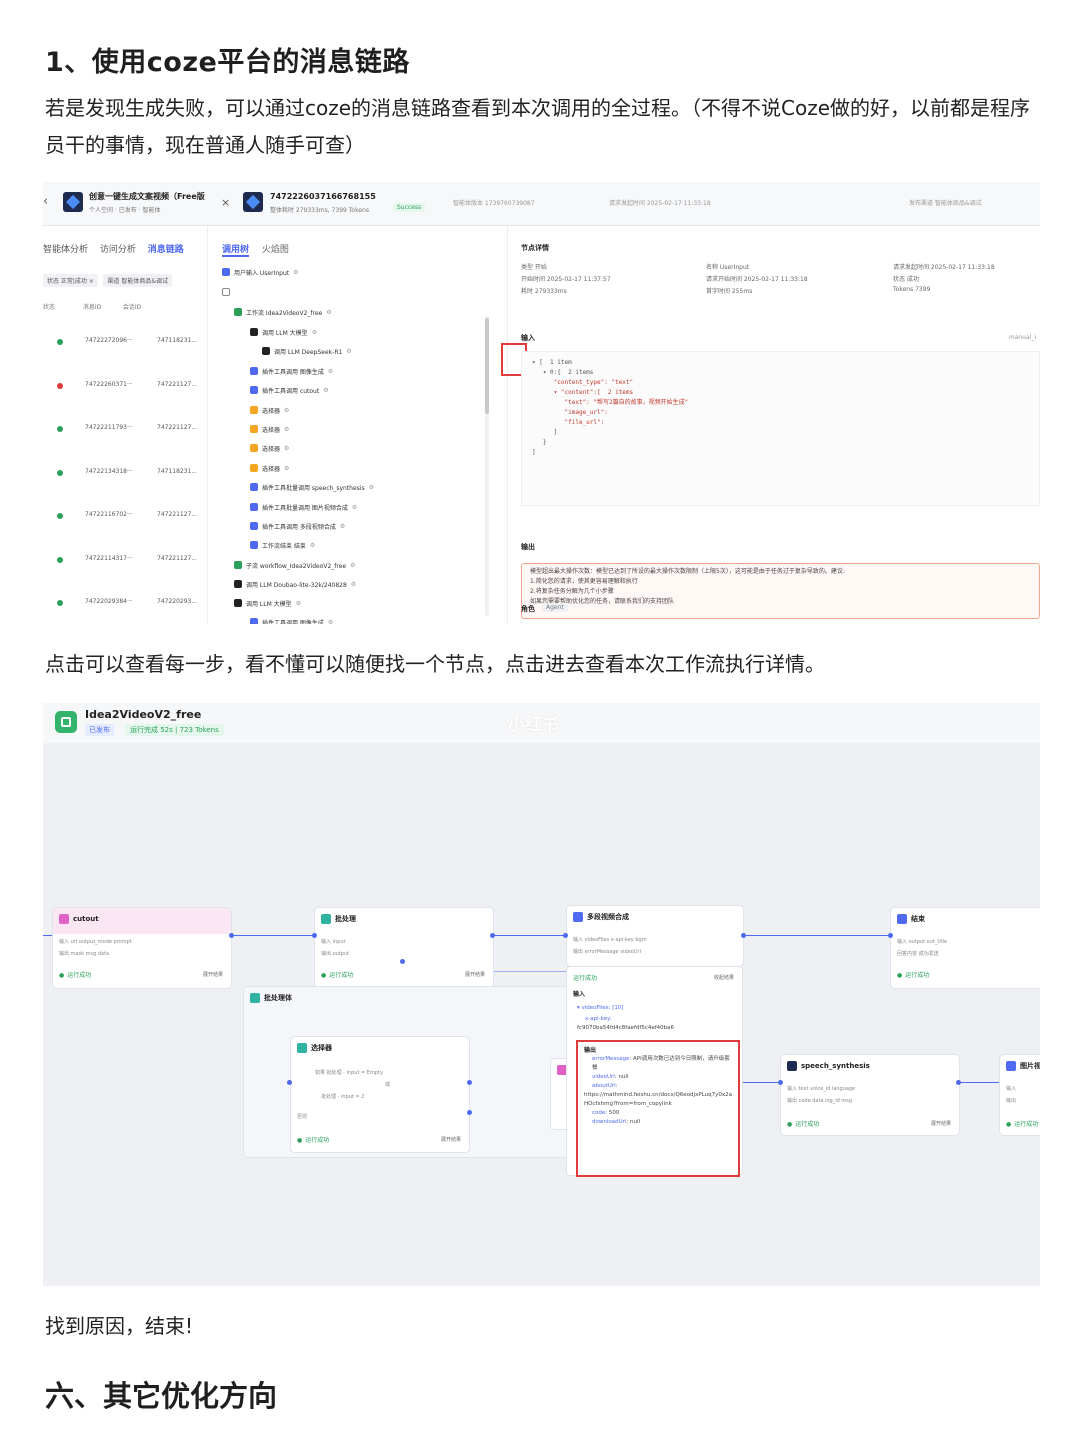 The height and width of the screenshot is (1443, 1080). I want to click on tab-call-tree: 调用树, so click(236, 251).